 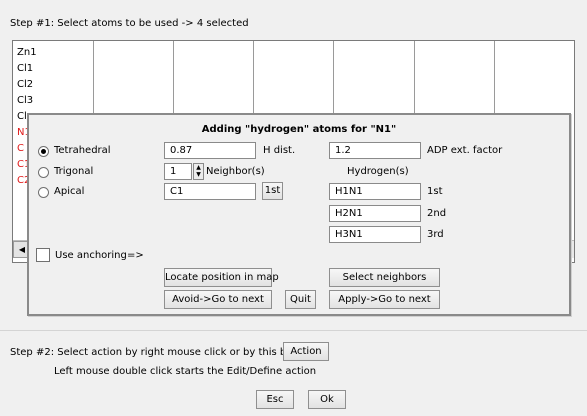 What do you see at coordinates (43, 172) in the screenshot?
I see `trigonal-radio` at bounding box center [43, 172].